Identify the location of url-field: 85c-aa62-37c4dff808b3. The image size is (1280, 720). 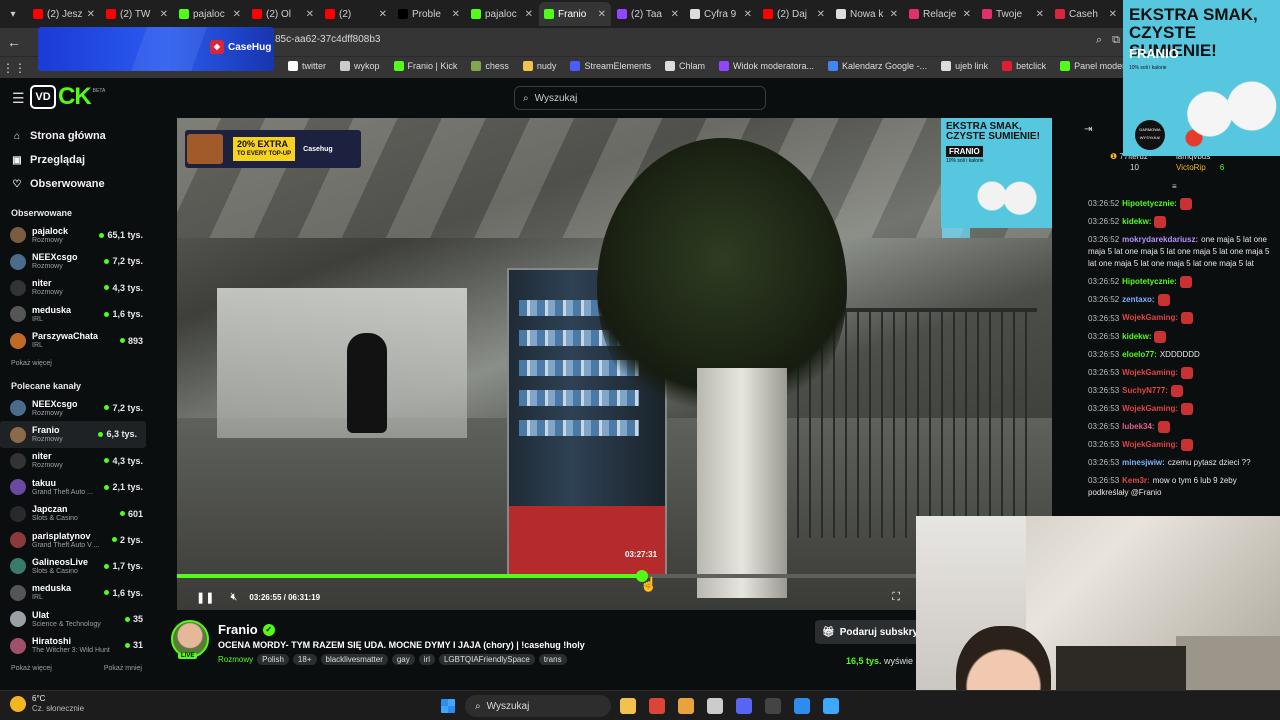
(327, 39).